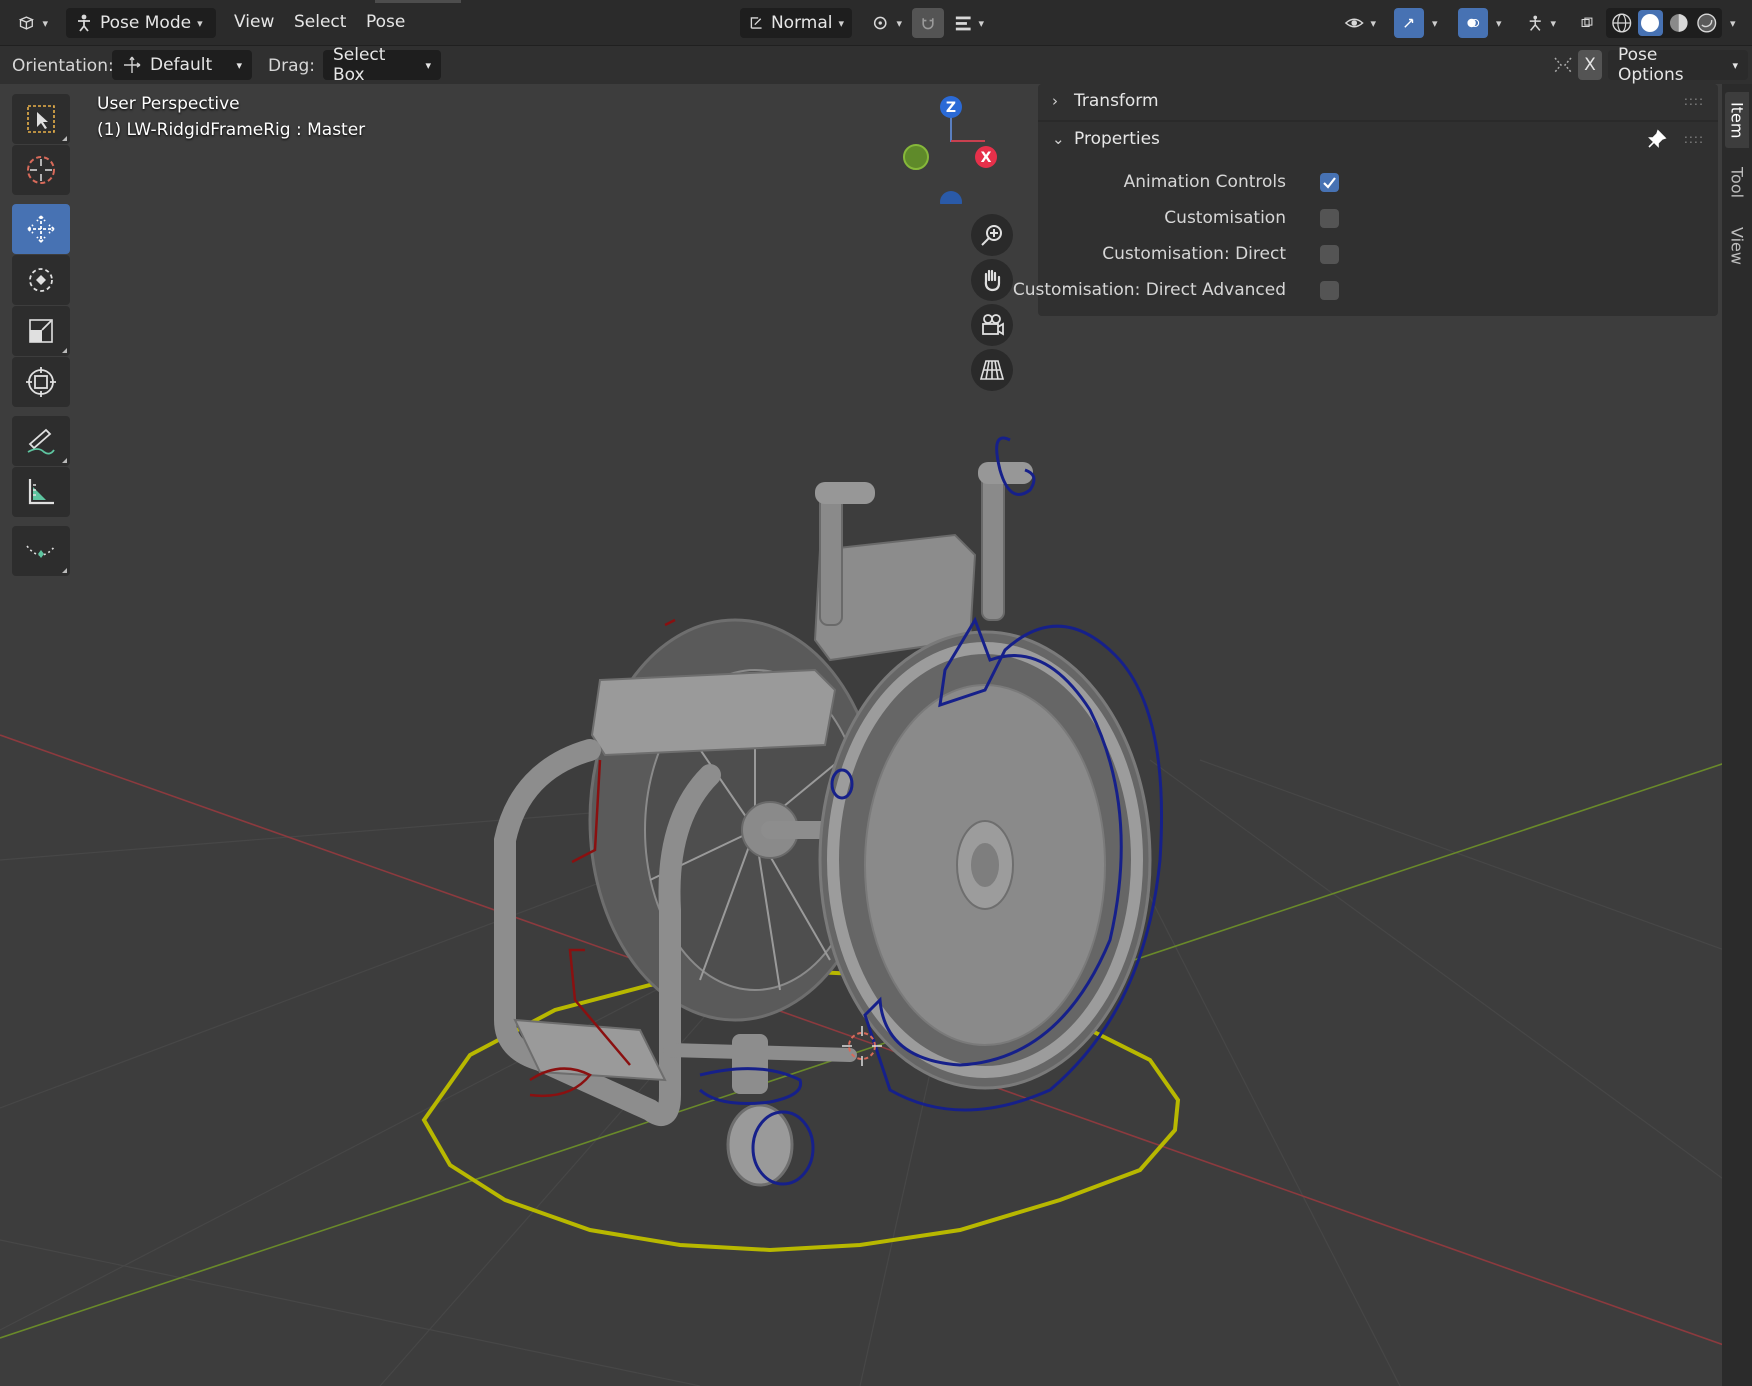 The image size is (1752, 1386). I want to click on tab-tool-label: Tool, so click(1737, 183).